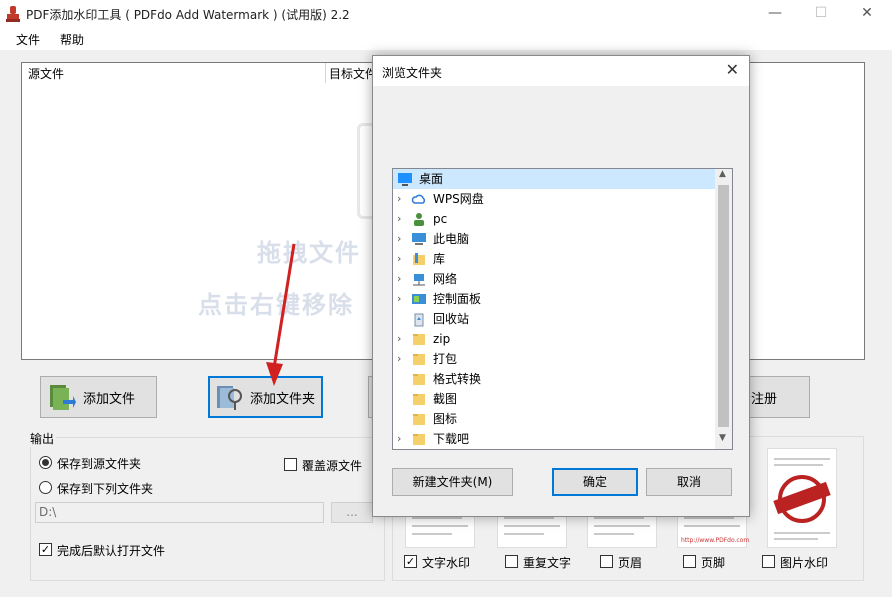 This screenshot has width=892, height=597. I want to click on minimize-button: —, so click(775, 14).